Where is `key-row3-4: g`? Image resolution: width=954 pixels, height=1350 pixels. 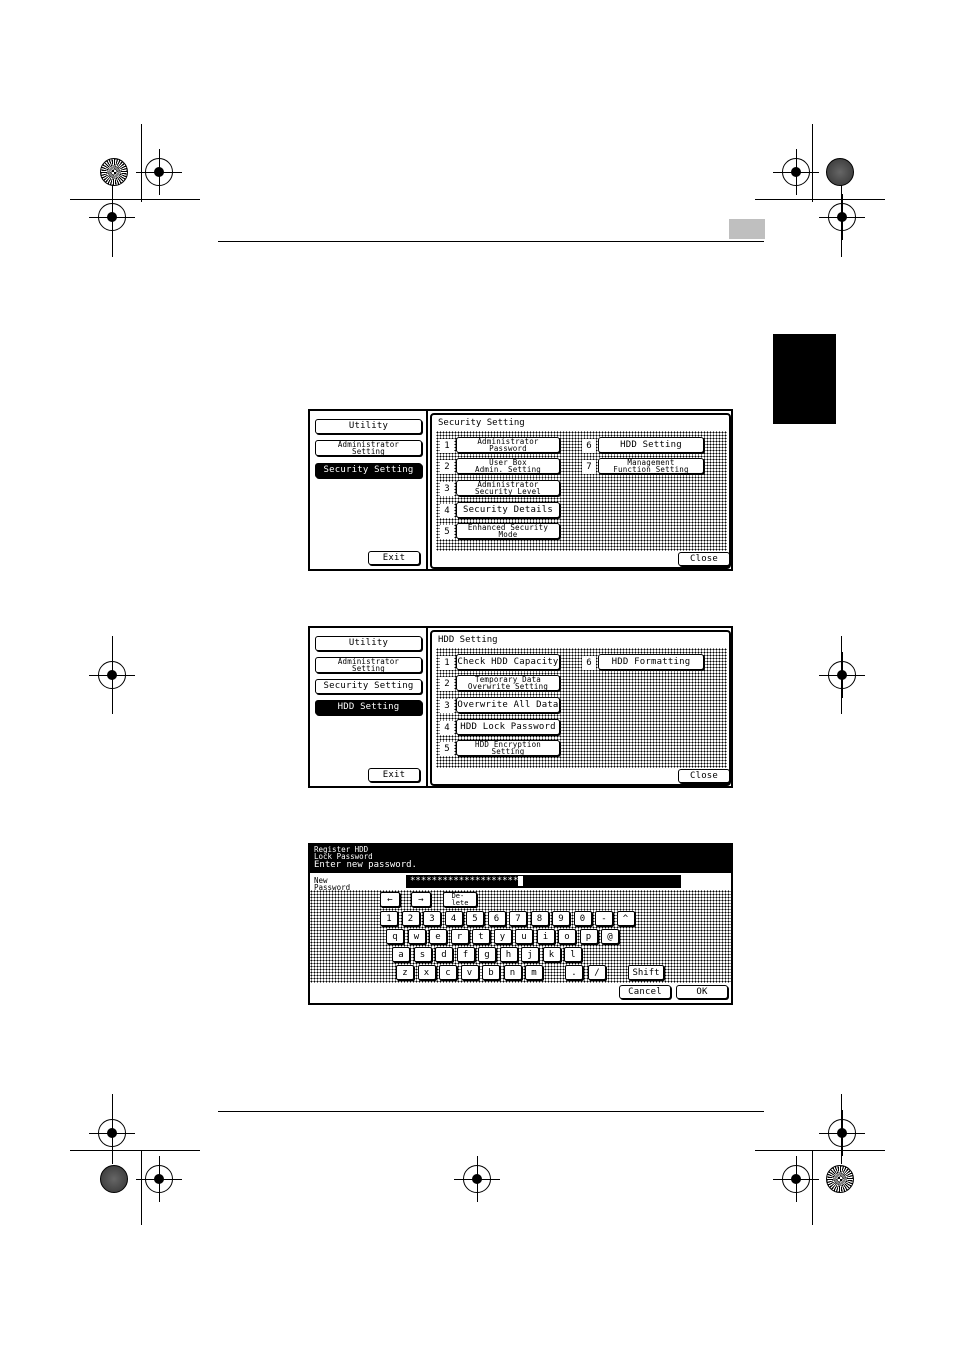
key-row3-4: g is located at coordinates (487, 954).